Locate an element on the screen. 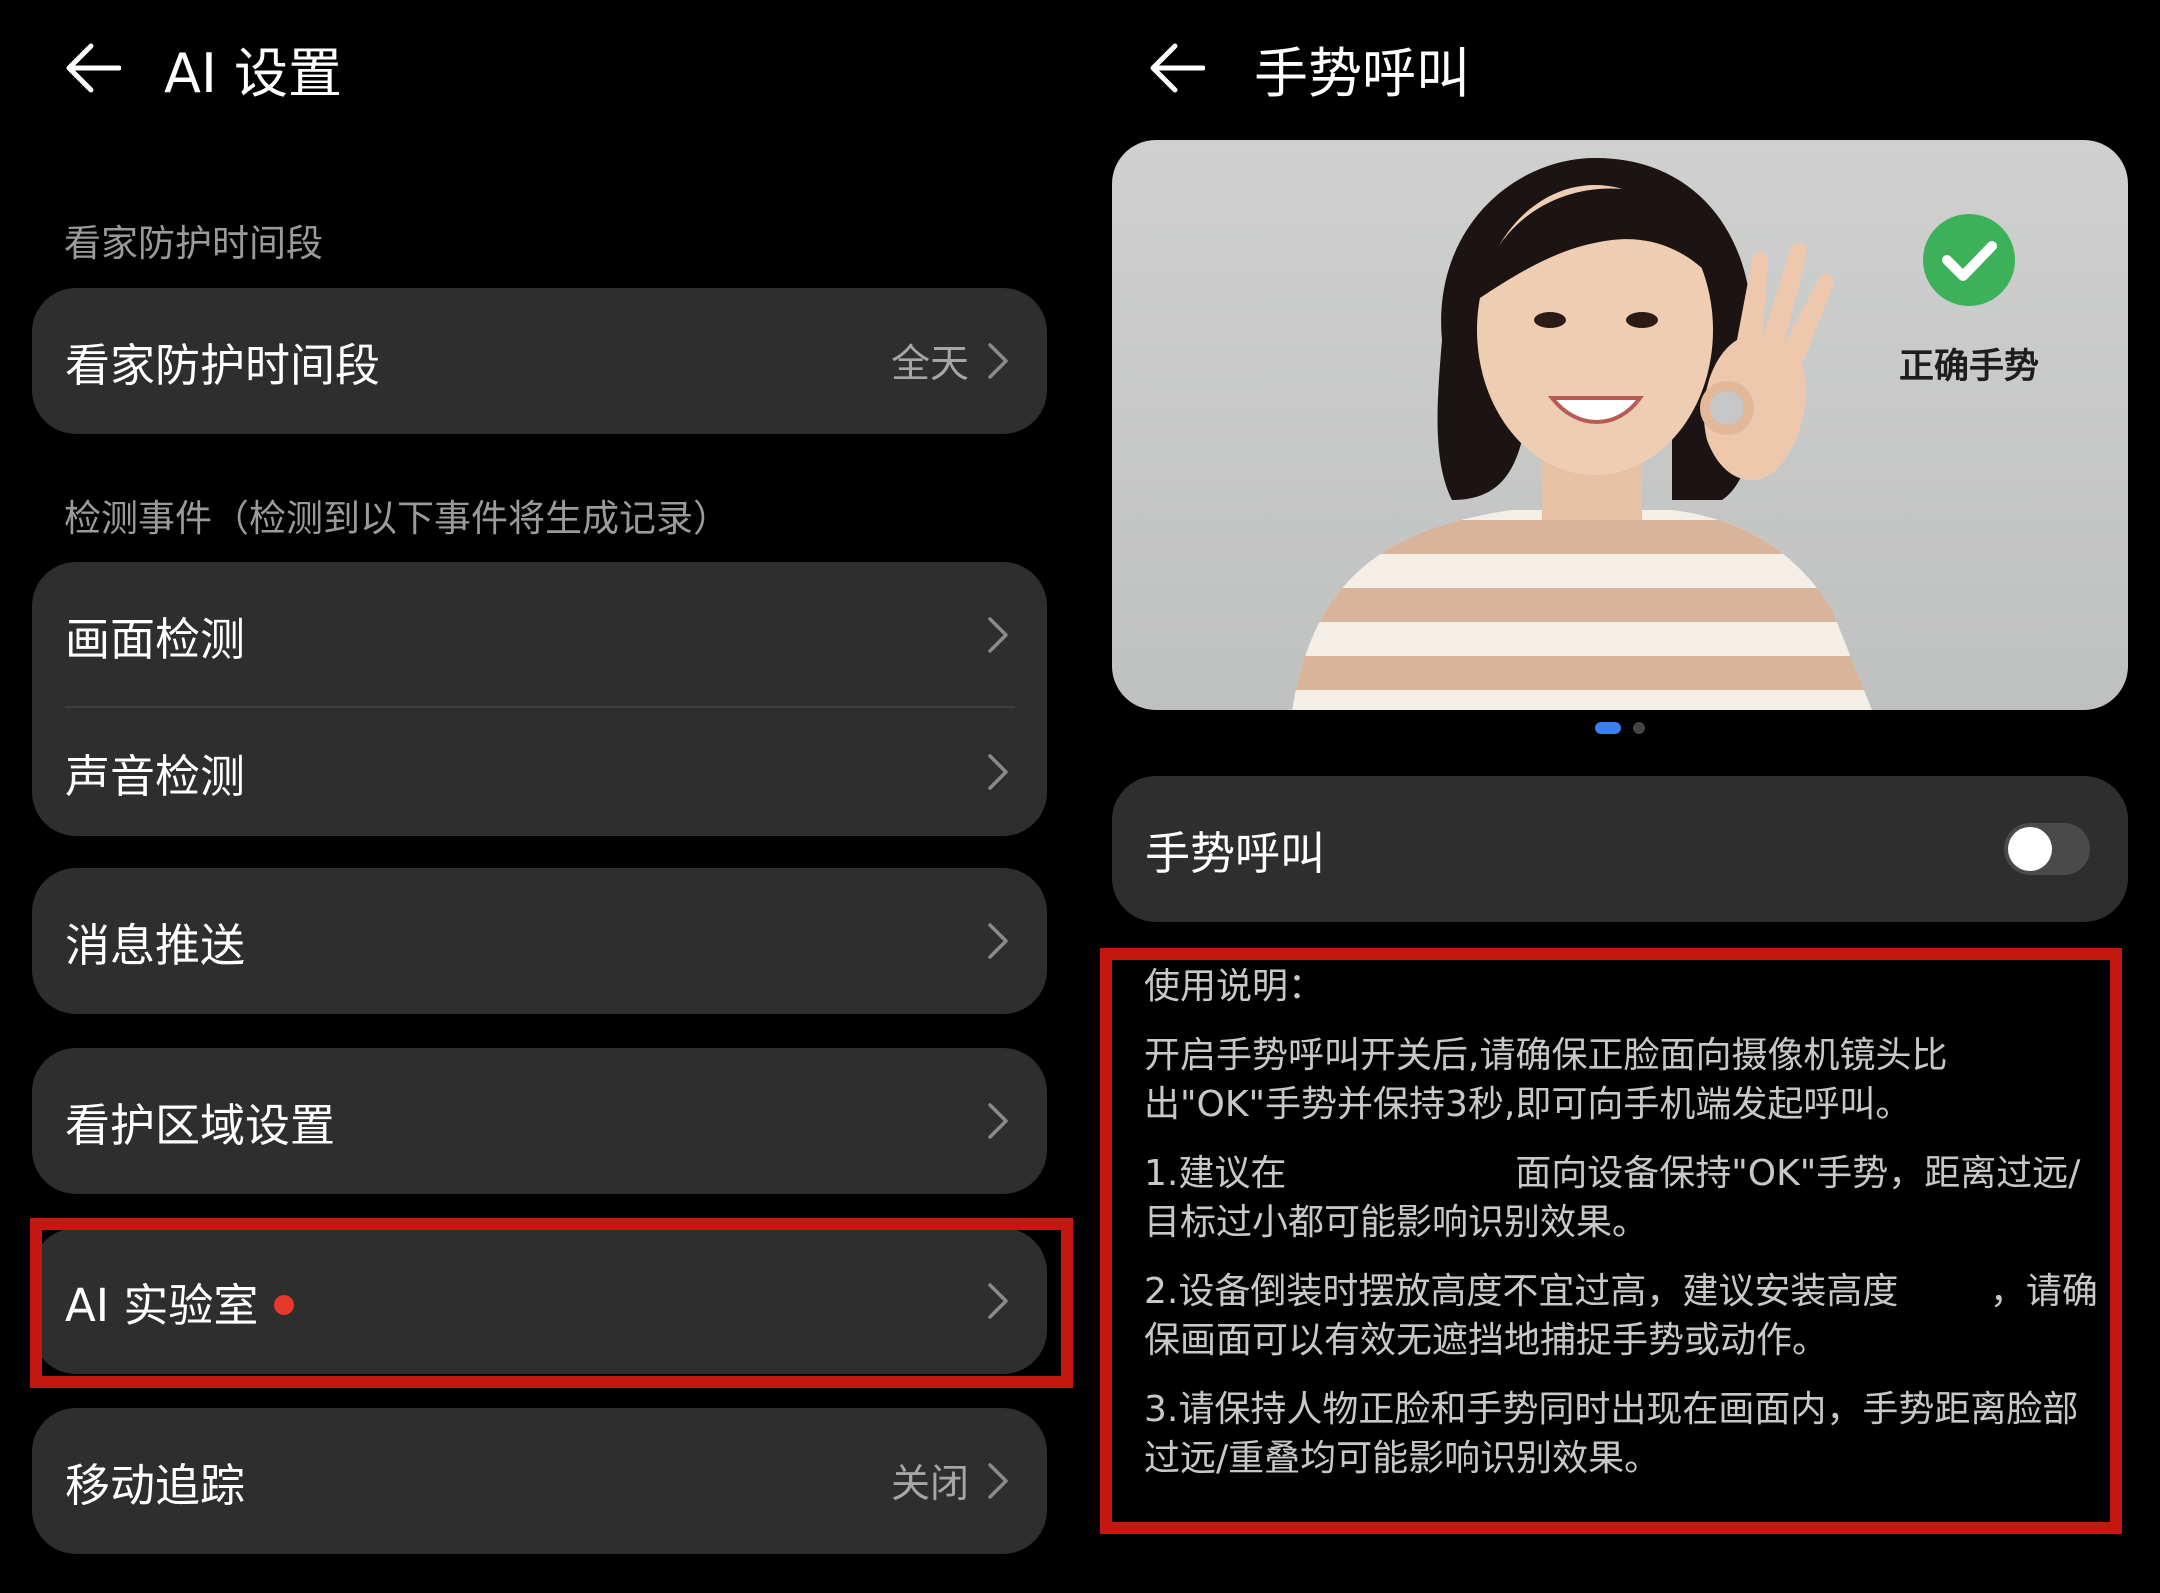  care-area-row: 看护区域设置 is located at coordinates (539, 1121).